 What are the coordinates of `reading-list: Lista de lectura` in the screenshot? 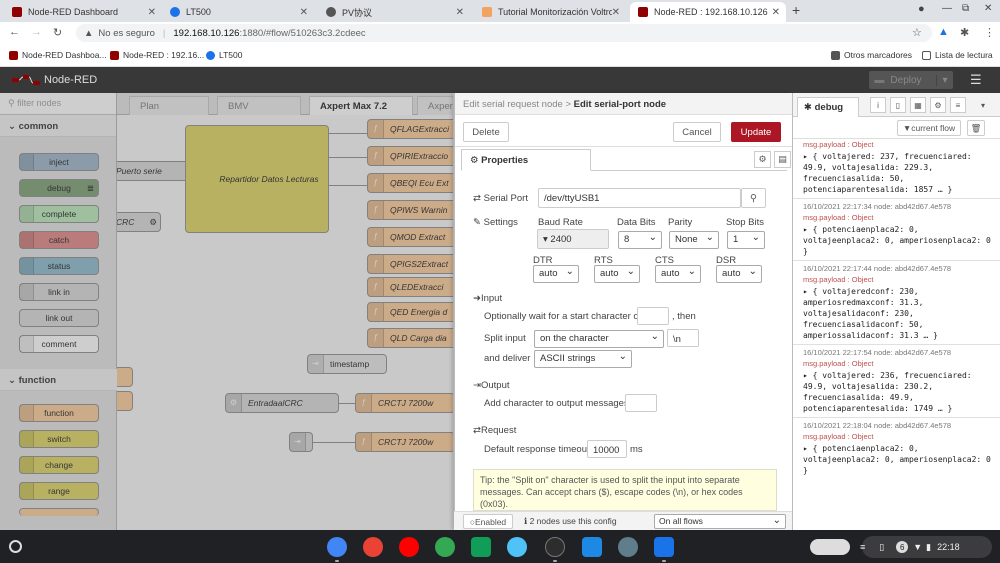 It's located at (957, 55).